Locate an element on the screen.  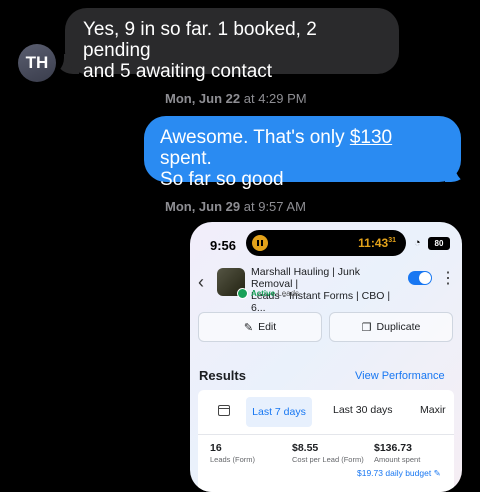
duplicate-button: ❐ Duplicate is located at coordinates (391, 327).